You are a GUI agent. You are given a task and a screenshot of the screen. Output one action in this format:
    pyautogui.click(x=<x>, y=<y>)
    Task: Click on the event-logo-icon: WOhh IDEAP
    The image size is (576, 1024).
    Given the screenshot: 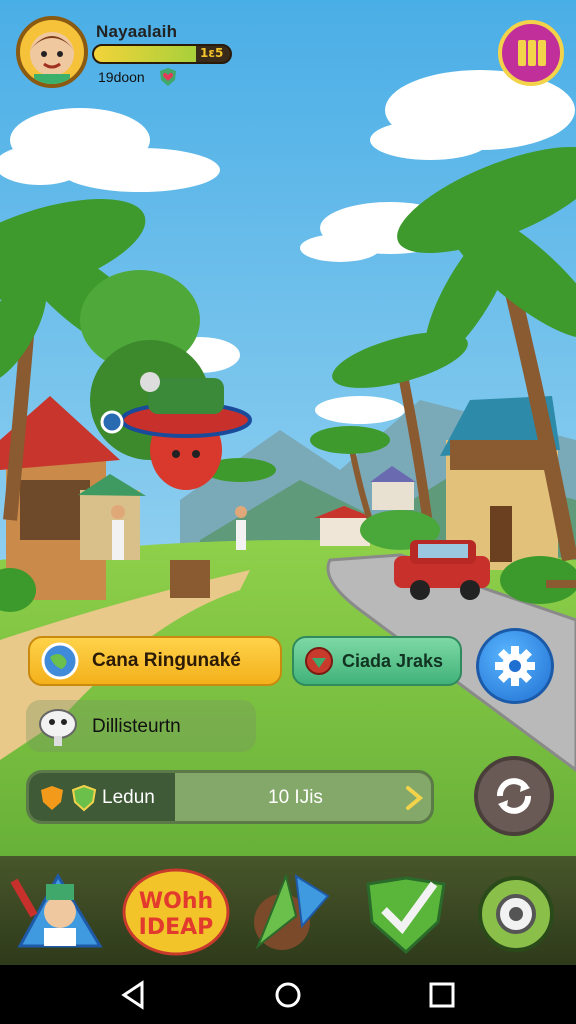 What is the action you would take?
    pyautogui.click(x=176, y=912)
    